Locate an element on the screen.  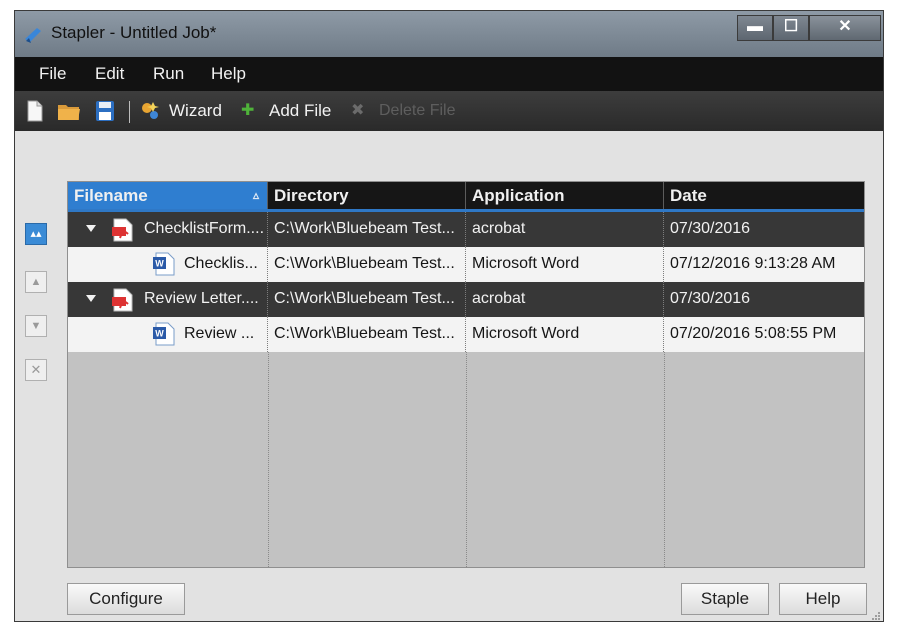
menu-file: File is located at coordinates (52, 74).